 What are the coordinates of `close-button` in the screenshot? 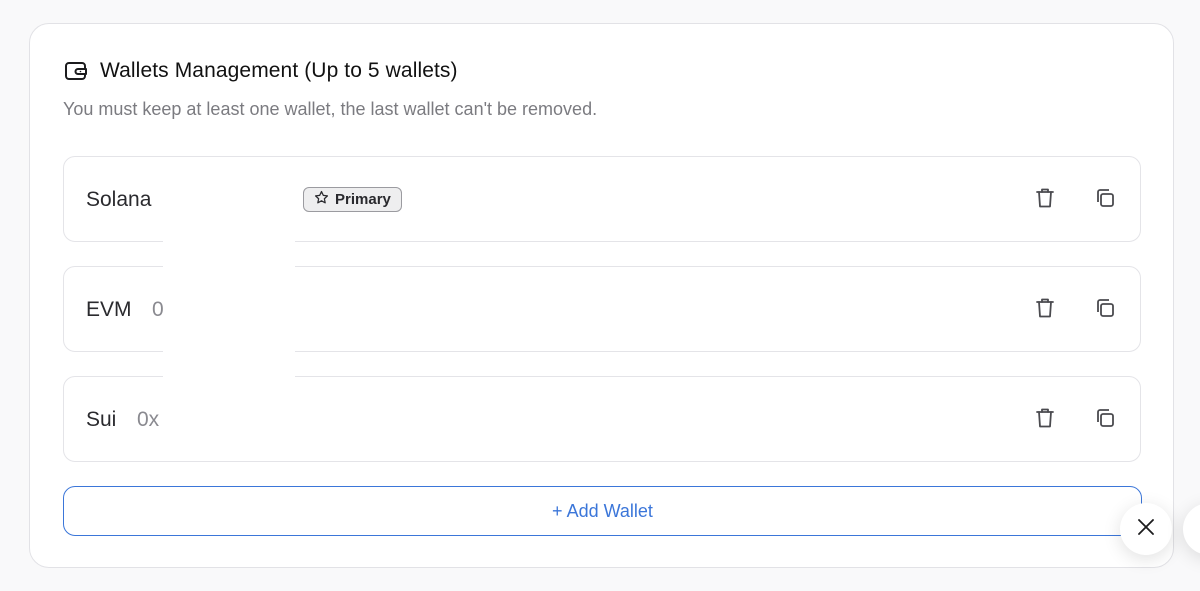 It's located at (1146, 529).